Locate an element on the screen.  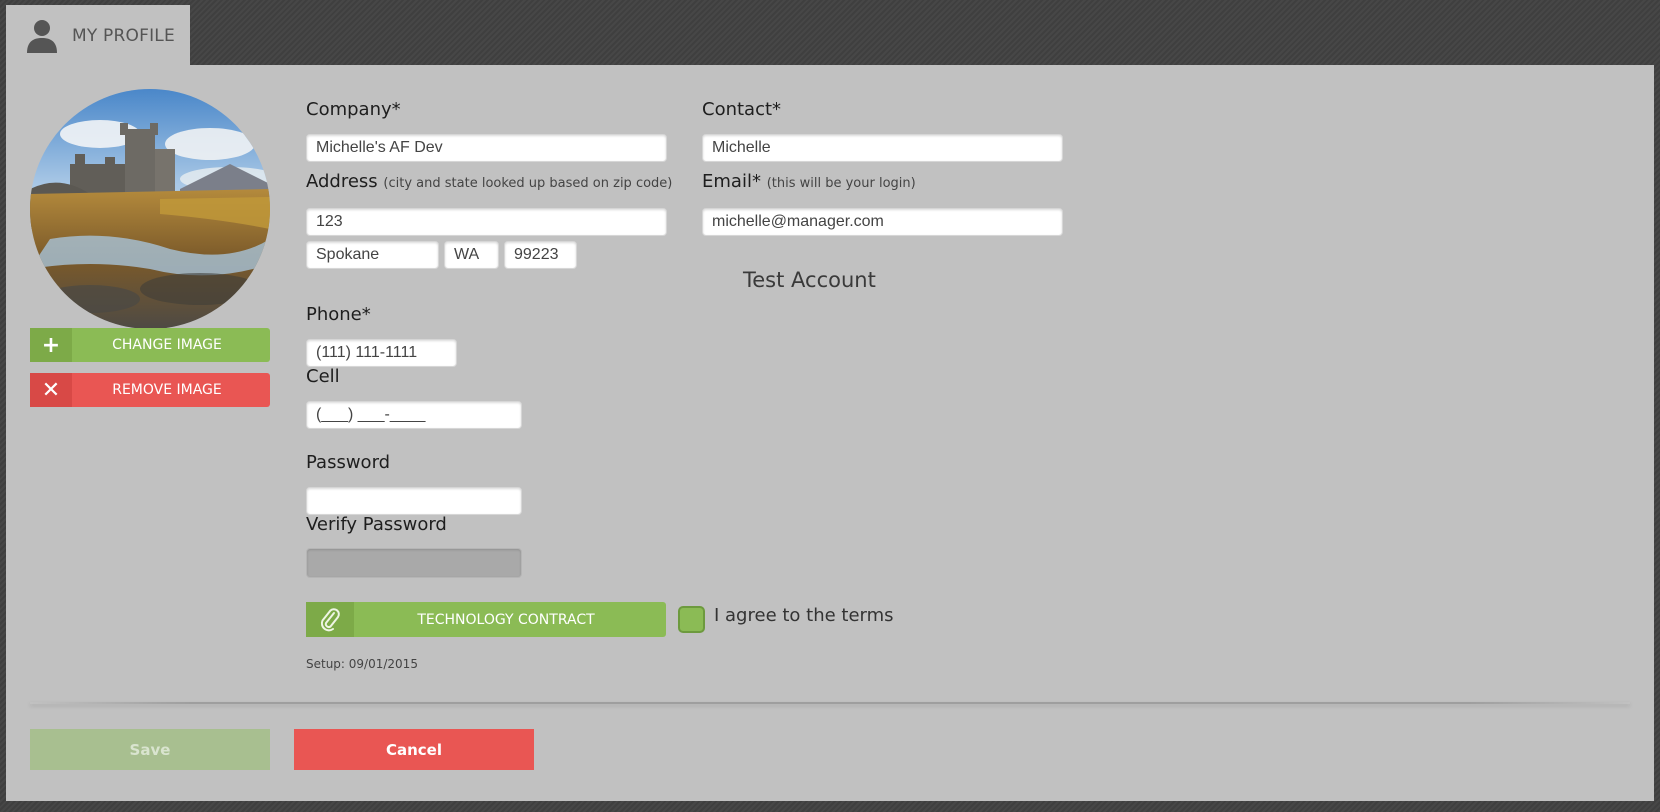
cell-label: Cell is located at coordinates (323, 376).